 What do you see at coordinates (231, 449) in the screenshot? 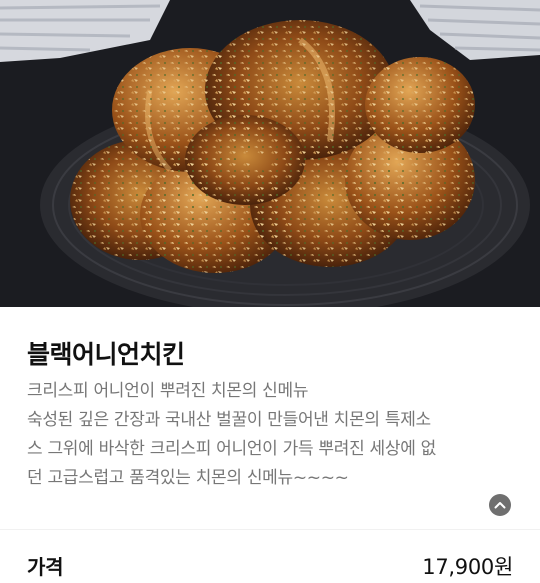
I see `description-line: 스 그위에 바삭한 크리스피 어니언이 가득 뿌려진 세상에 없` at bounding box center [231, 449].